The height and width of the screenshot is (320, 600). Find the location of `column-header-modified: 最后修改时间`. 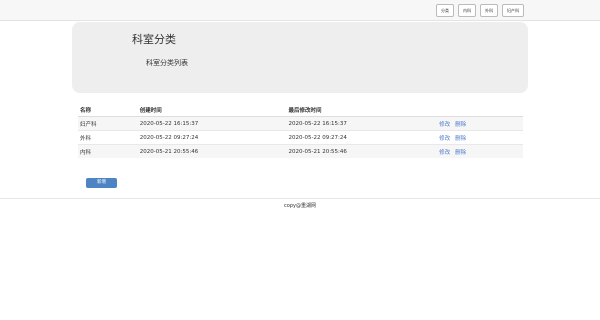

column-header-modified: 最后修改时间 is located at coordinates (362, 110).